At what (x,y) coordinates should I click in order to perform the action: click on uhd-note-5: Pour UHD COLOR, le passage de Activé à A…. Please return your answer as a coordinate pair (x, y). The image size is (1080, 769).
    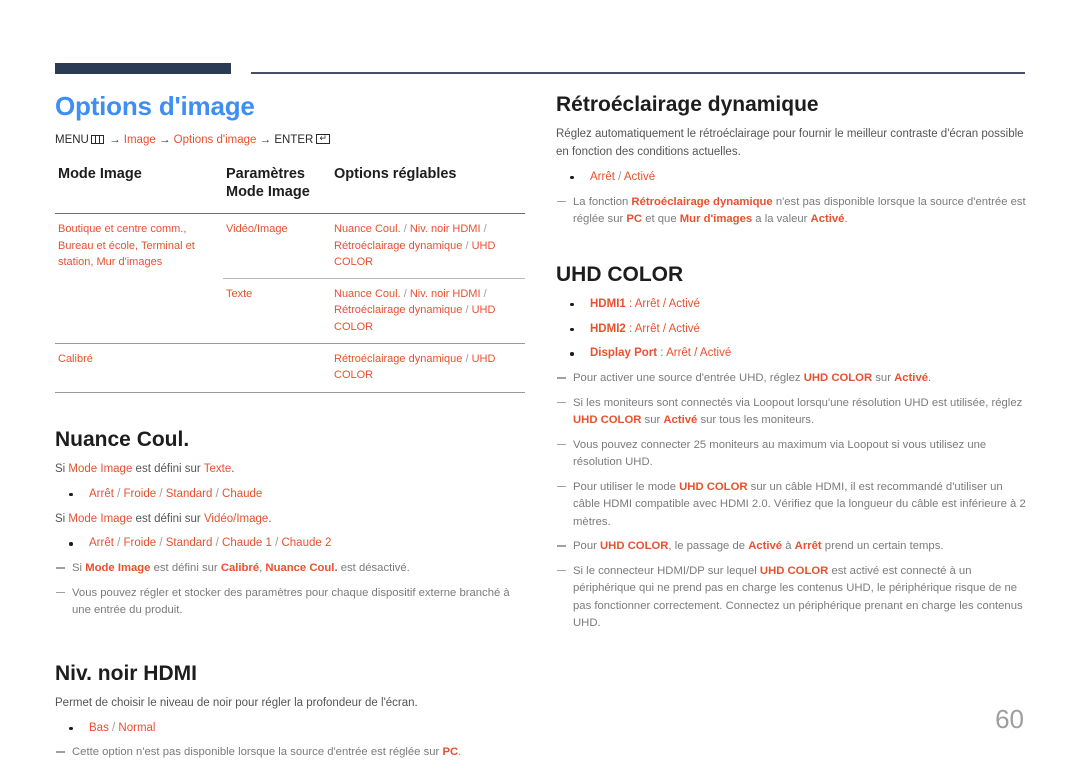
    Looking at the image, I should click on (791, 547).